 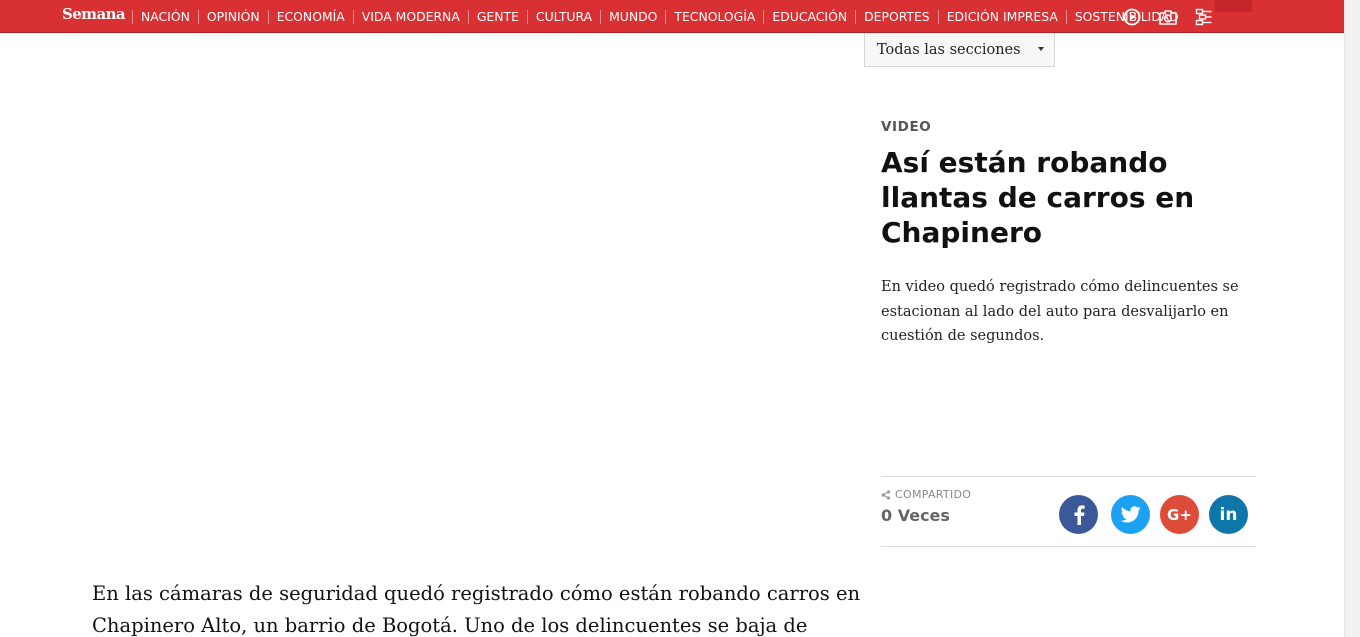 I want to click on facebook-icon, so click(x=1079, y=514).